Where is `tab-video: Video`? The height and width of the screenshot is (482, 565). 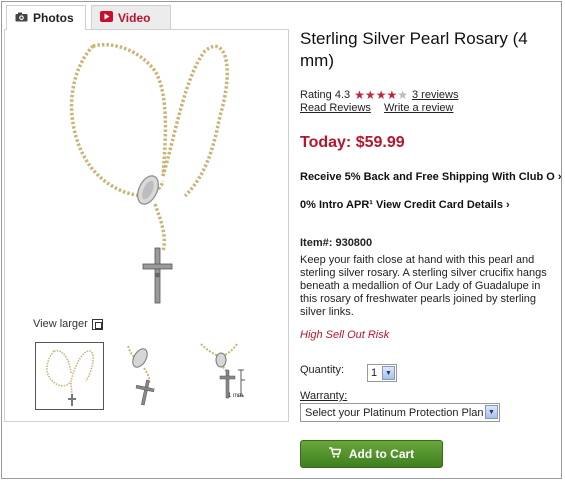 tab-video: Video is located at coordinates (131, 17).